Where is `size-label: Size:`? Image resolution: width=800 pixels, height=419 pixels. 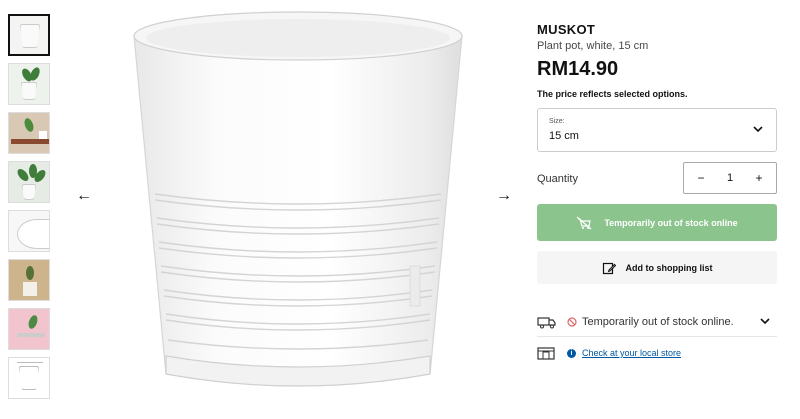
size-label: Size: is located at coordinates (557, 121).